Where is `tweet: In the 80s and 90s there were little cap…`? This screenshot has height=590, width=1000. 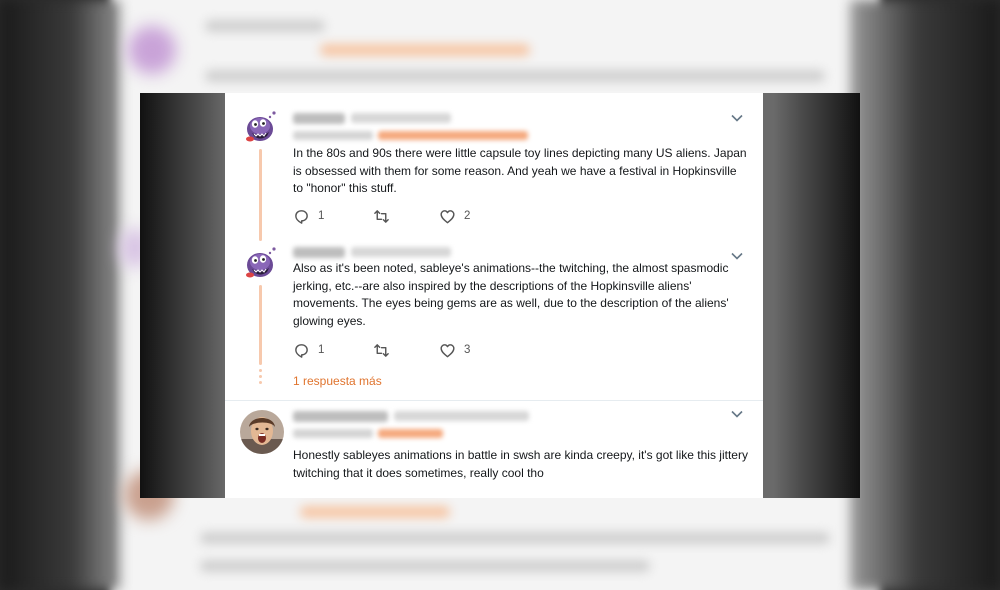 tweet: In the 80s and 90s there were little cap… is located at coordinates (494, 172).